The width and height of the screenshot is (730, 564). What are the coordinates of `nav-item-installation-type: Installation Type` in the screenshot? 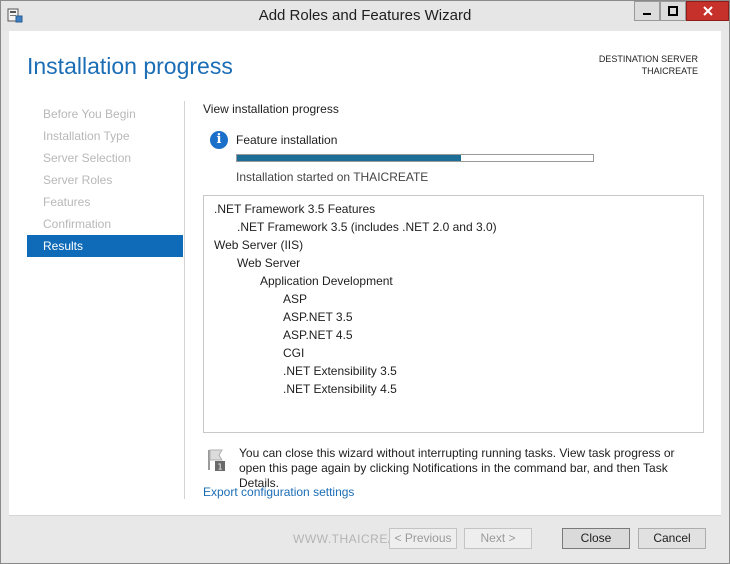 It's located at (86, 136).